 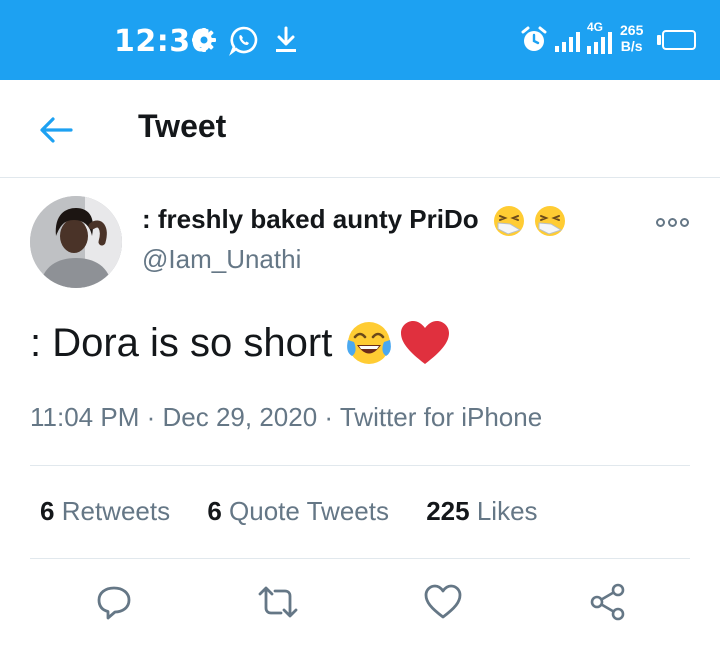 I want to click on back-button, so click(x=56, y=130).